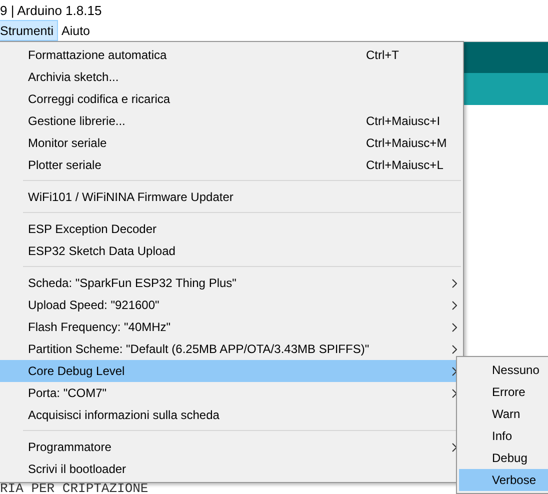 This screenshot has height=494, width=548. I want to click on menu-item: Monitor seriale Ctrl+Maiusc+M, so click(231, 143).